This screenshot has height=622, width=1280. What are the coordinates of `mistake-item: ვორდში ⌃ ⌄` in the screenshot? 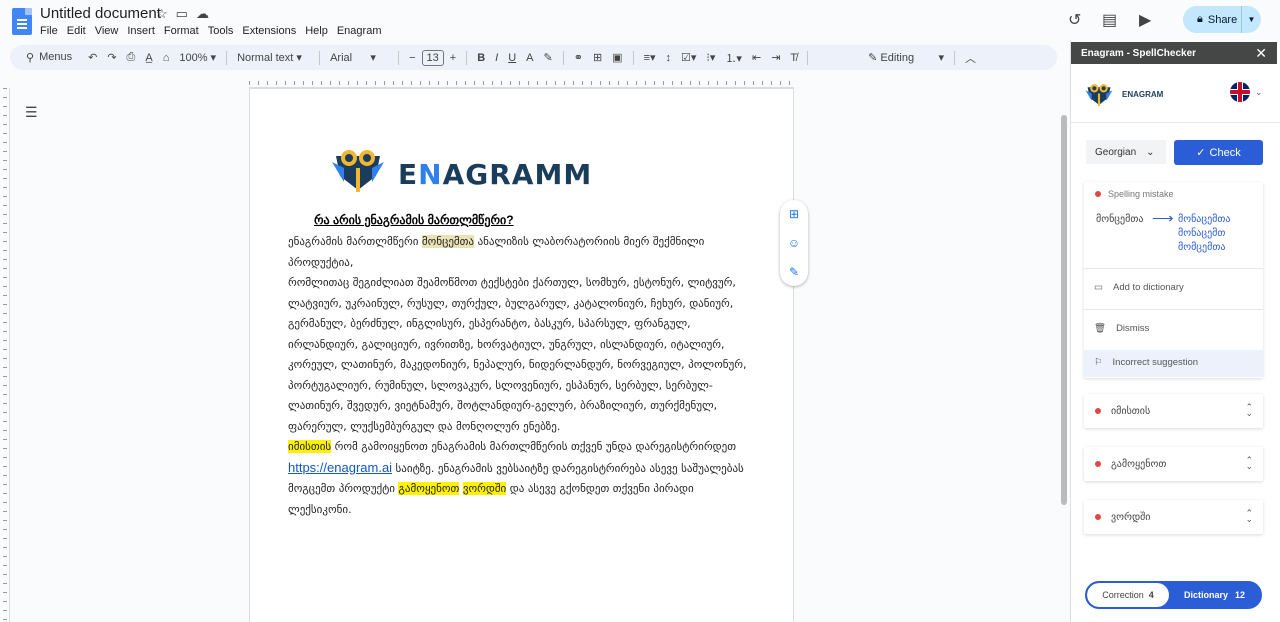 It's located at (1173, 517).